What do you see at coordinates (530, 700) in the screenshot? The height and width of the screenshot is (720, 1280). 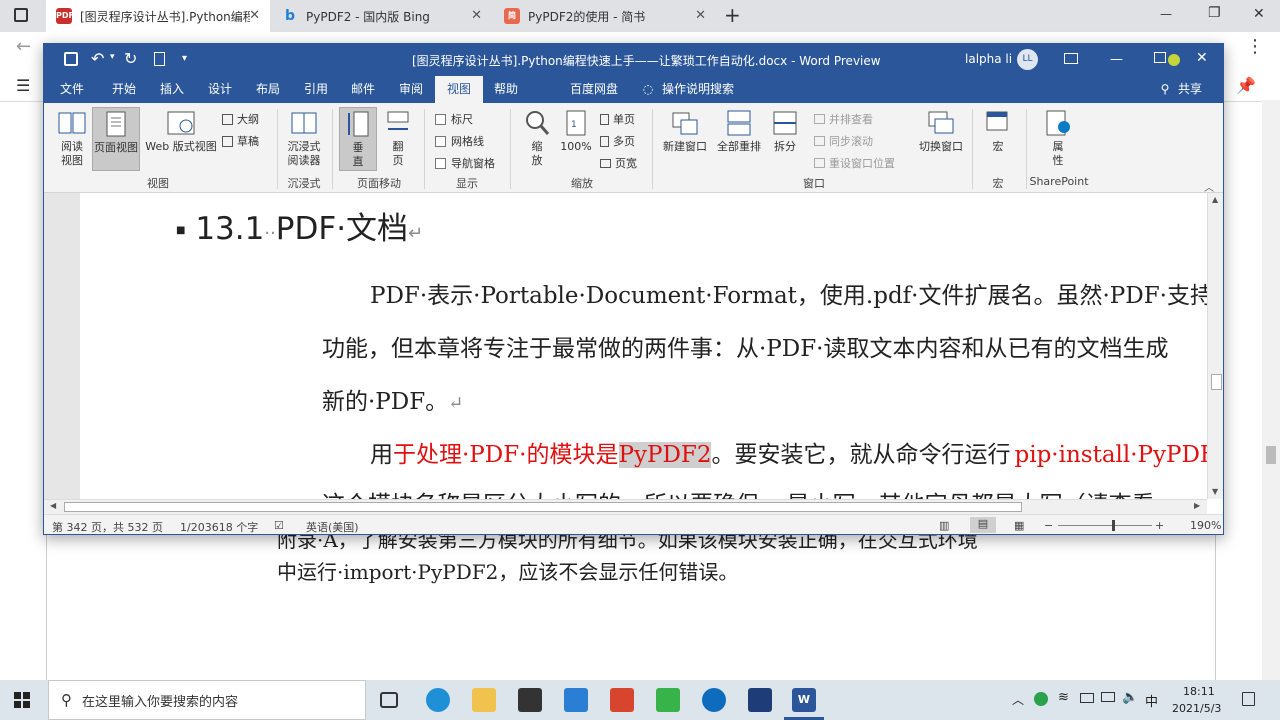 I see `store-icon` at bounding box center [530, 700].